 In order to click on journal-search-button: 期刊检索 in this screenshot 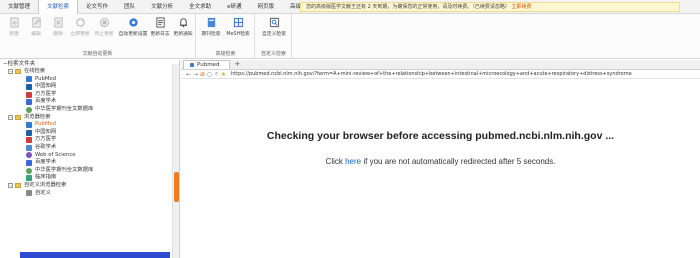, I will do `click(211, 27)`.